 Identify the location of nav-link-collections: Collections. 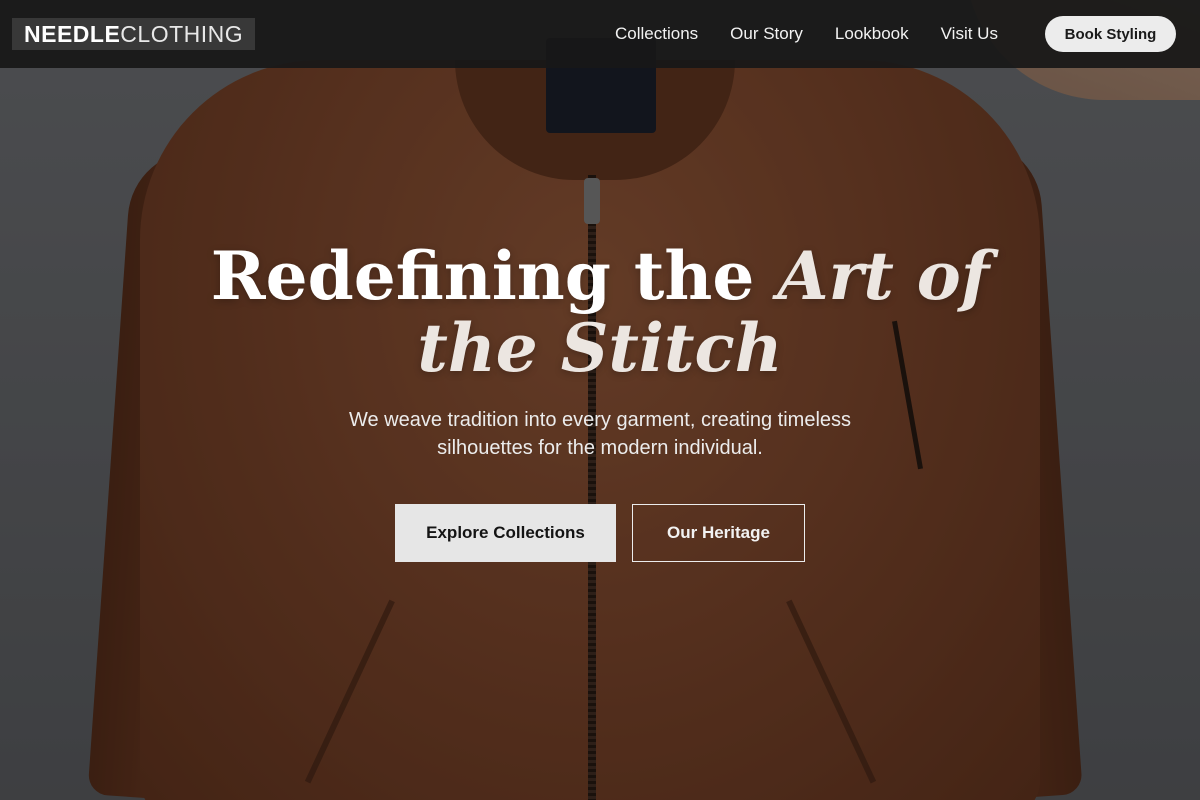
(656, 34).